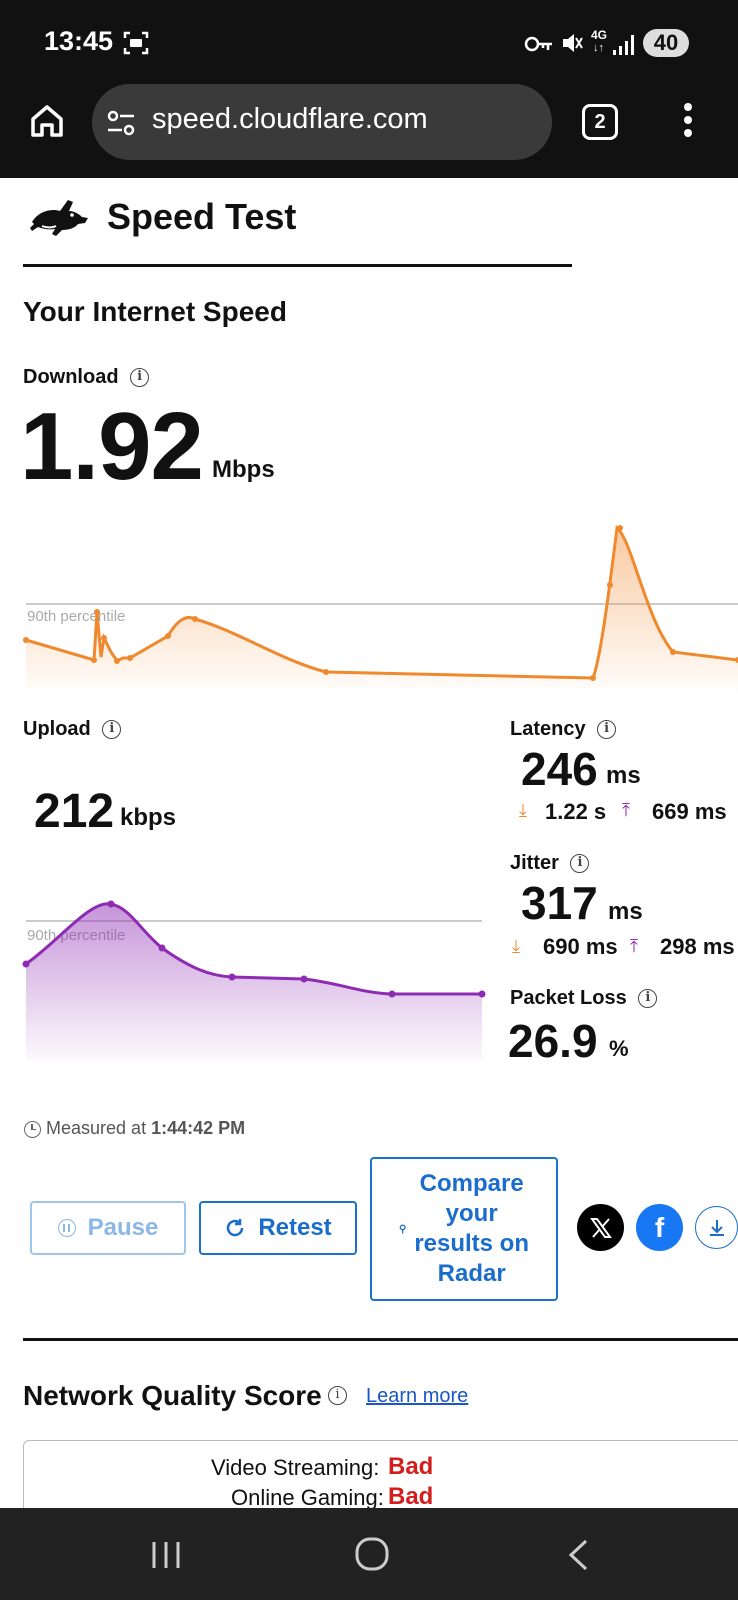 The width and height of the screenshot is (738, 1600). What do you see at coordinates (202, 216) in the screenshot?
I see `page-title: Speed Test` at bounding box center [202, 216].